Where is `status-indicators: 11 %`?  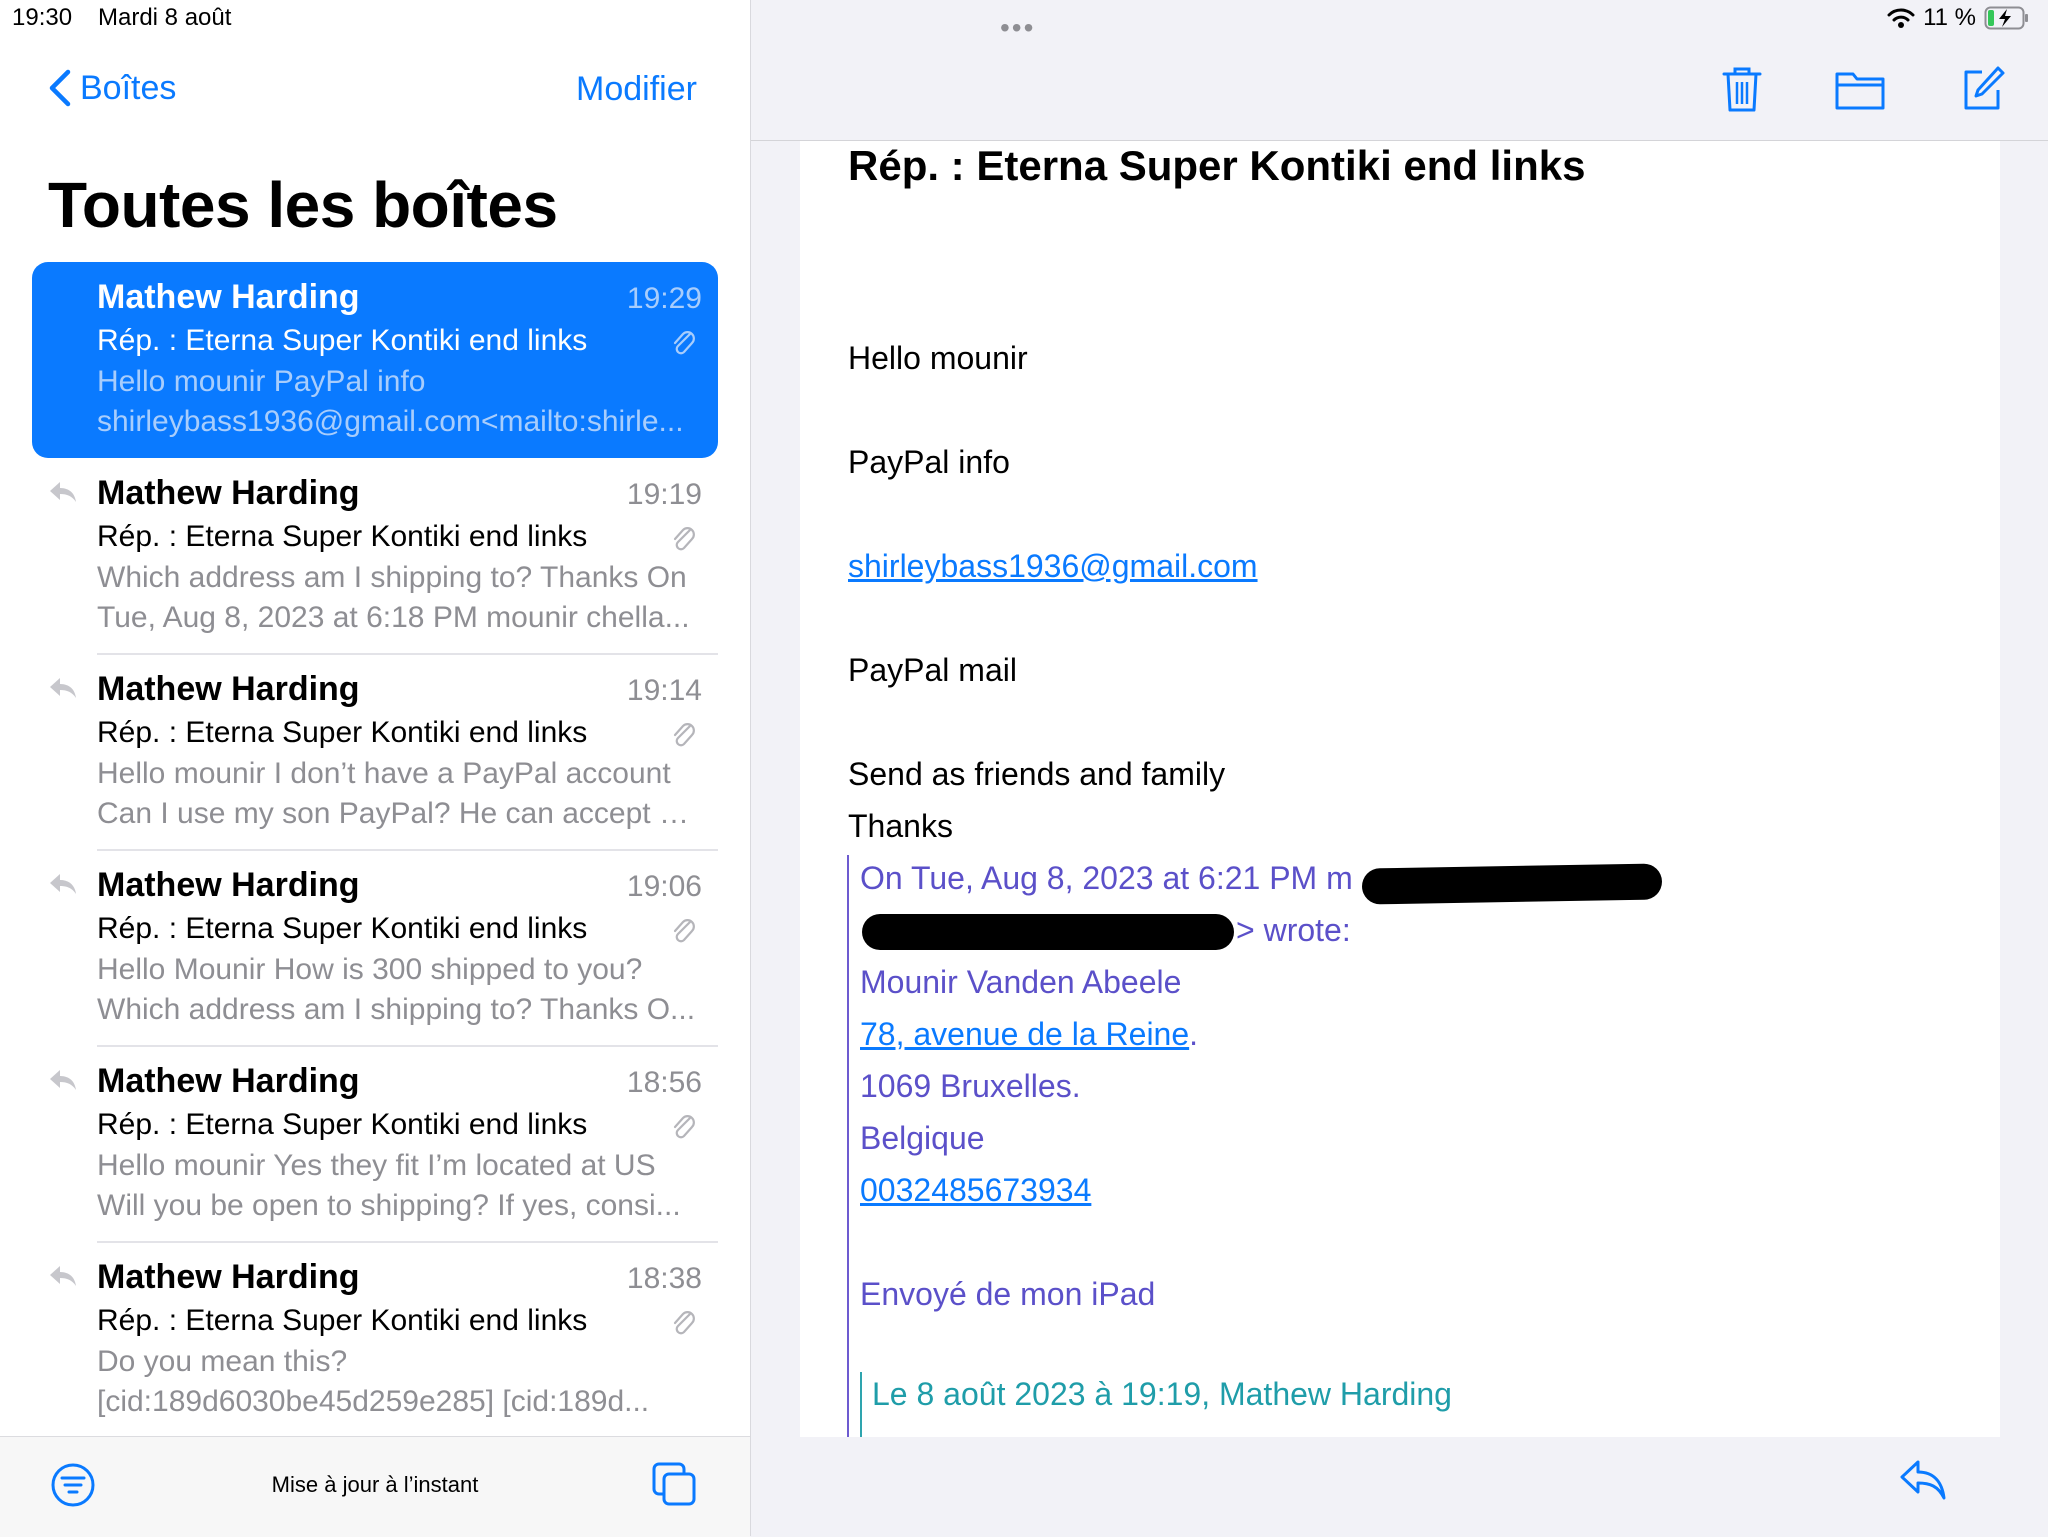
status-indicators: 11 % is located at coordinates (1958, 18).